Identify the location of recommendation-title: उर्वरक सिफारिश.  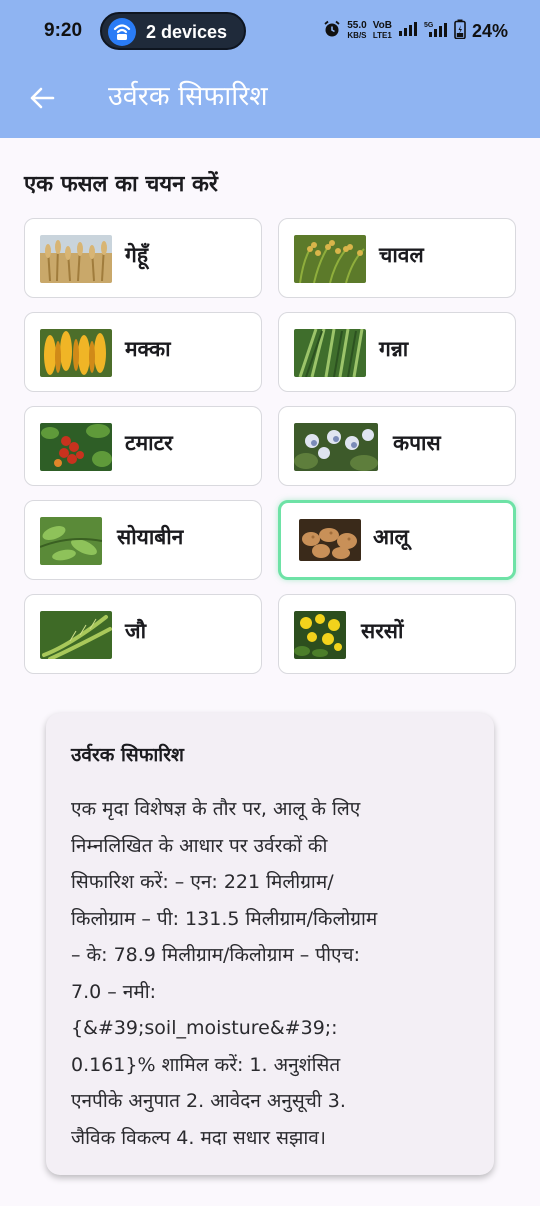
(127, 755).